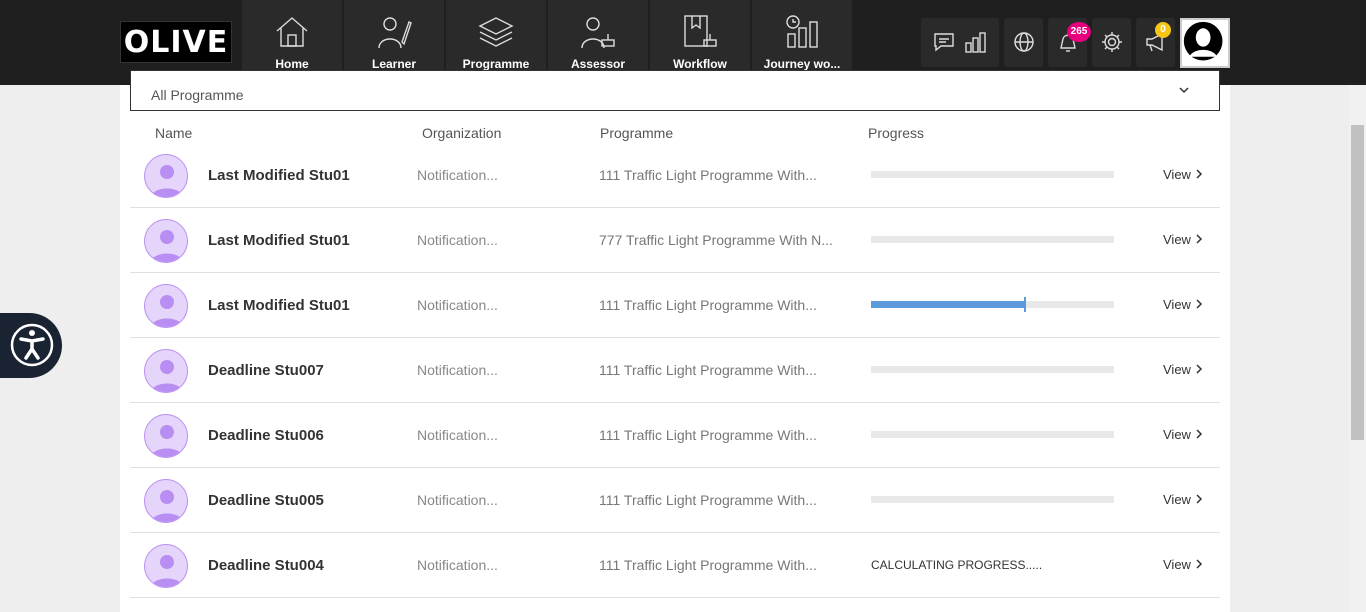 This screenshot has height=612, width=1366. Describe the element at coordinates (292, 32) in the screenshot. I see `home-icon` at that location.